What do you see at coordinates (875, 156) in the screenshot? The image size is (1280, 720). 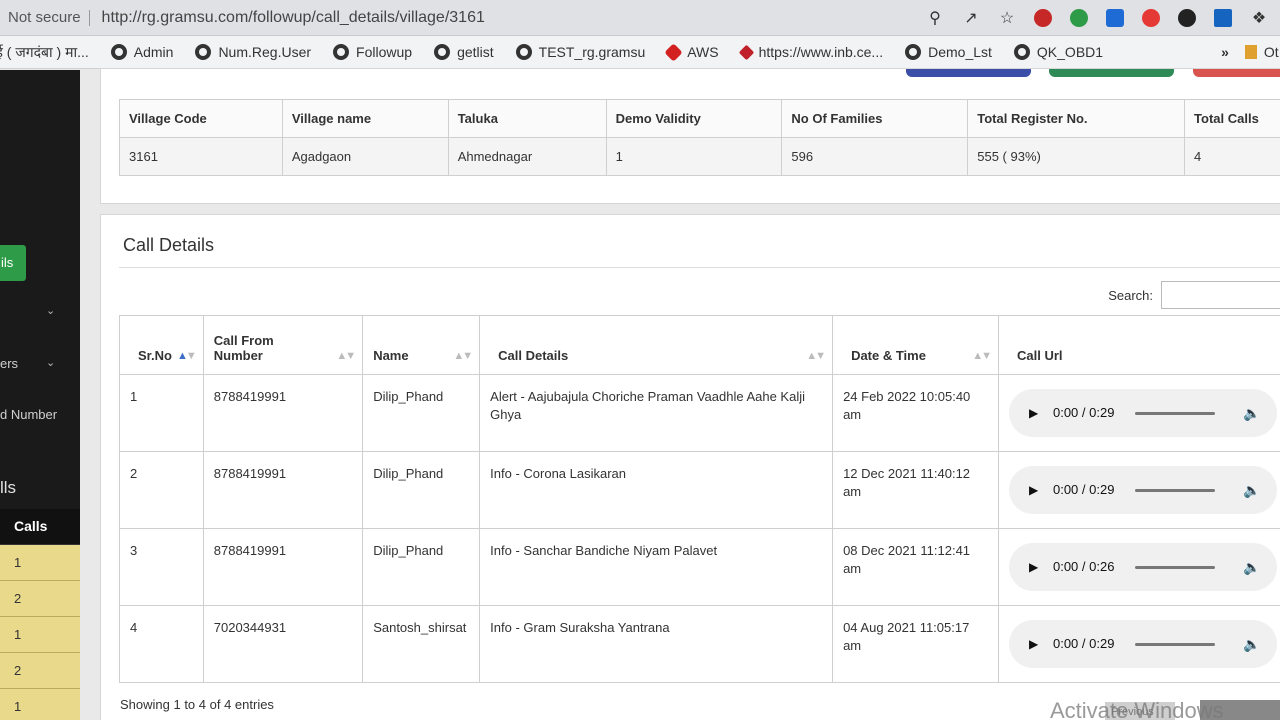 I see `table-cell: 596` at bounding box center [875, 156].